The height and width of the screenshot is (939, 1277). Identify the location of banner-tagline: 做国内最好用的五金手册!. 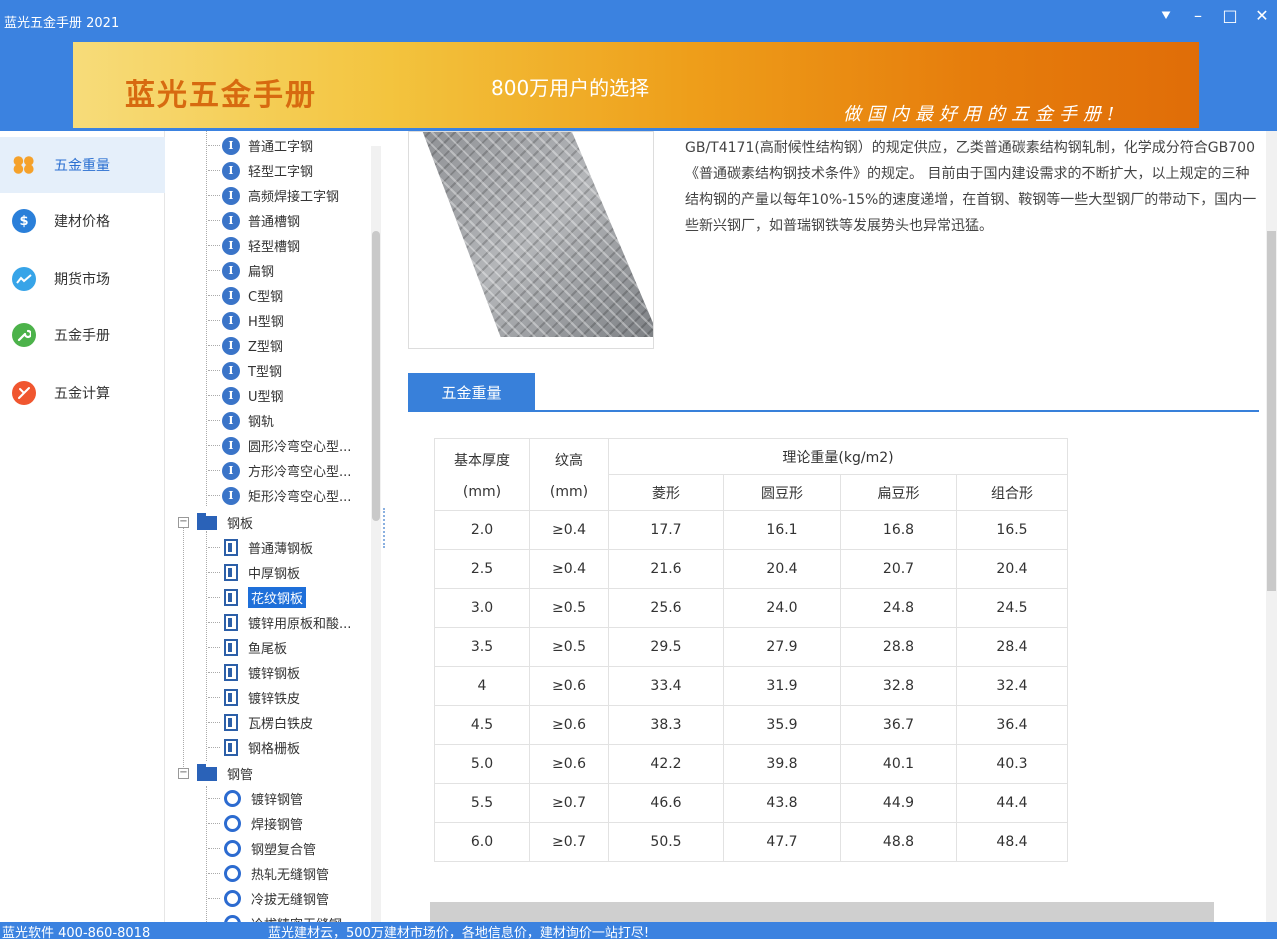
(982, 114).